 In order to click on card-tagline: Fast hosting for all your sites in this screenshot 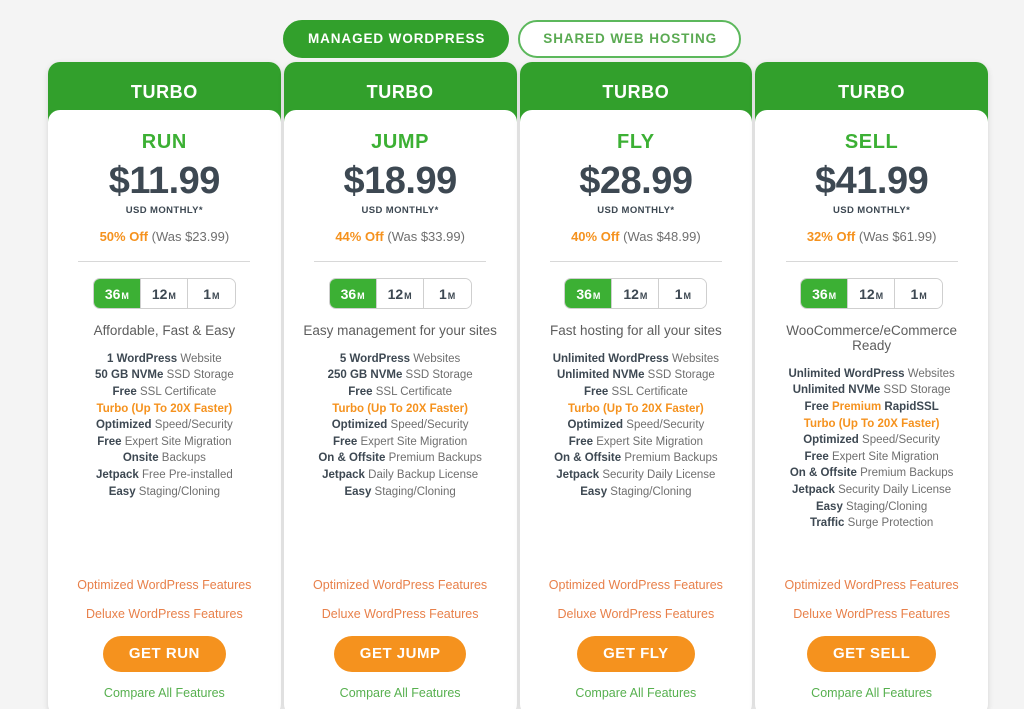, I will do `click(635, 330)`.